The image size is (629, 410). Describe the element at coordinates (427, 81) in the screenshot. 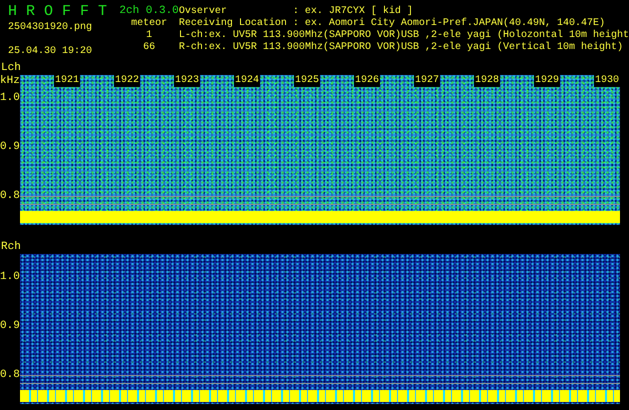

I see `time-label: 1927` at that location.